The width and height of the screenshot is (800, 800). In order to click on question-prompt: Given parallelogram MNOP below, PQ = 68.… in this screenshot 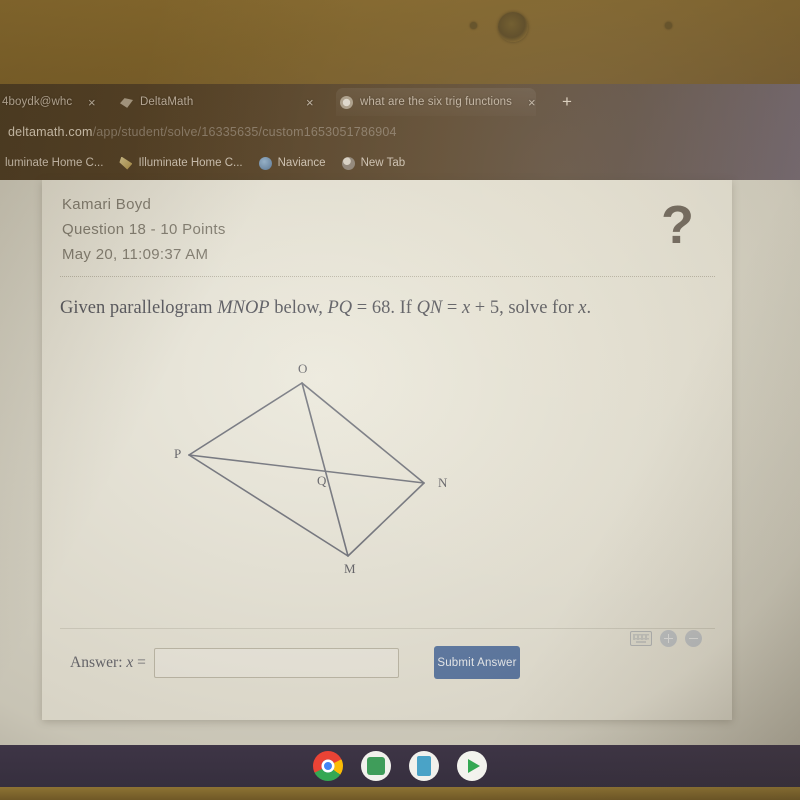, I will do `click(390, 308)`.